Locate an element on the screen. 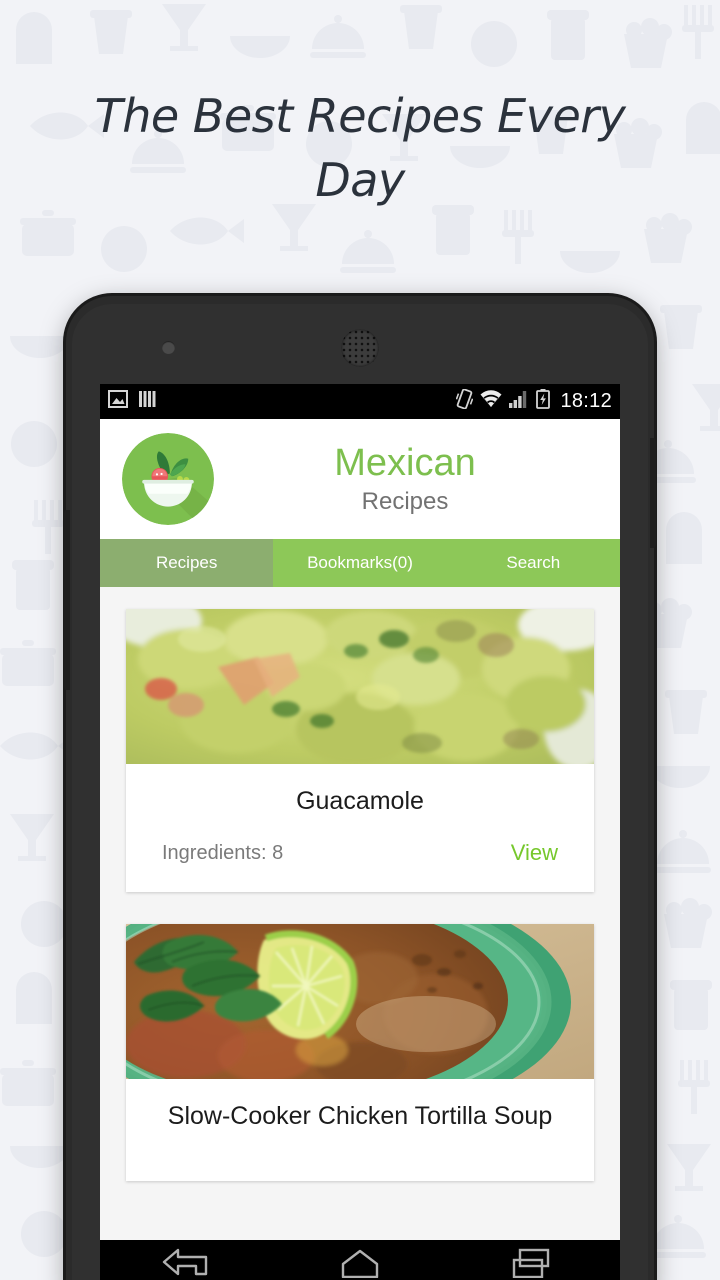 Image resolution: width=720 pixels, height=1280 pixels. vibrate-icon is located at coordinates (465, 401).